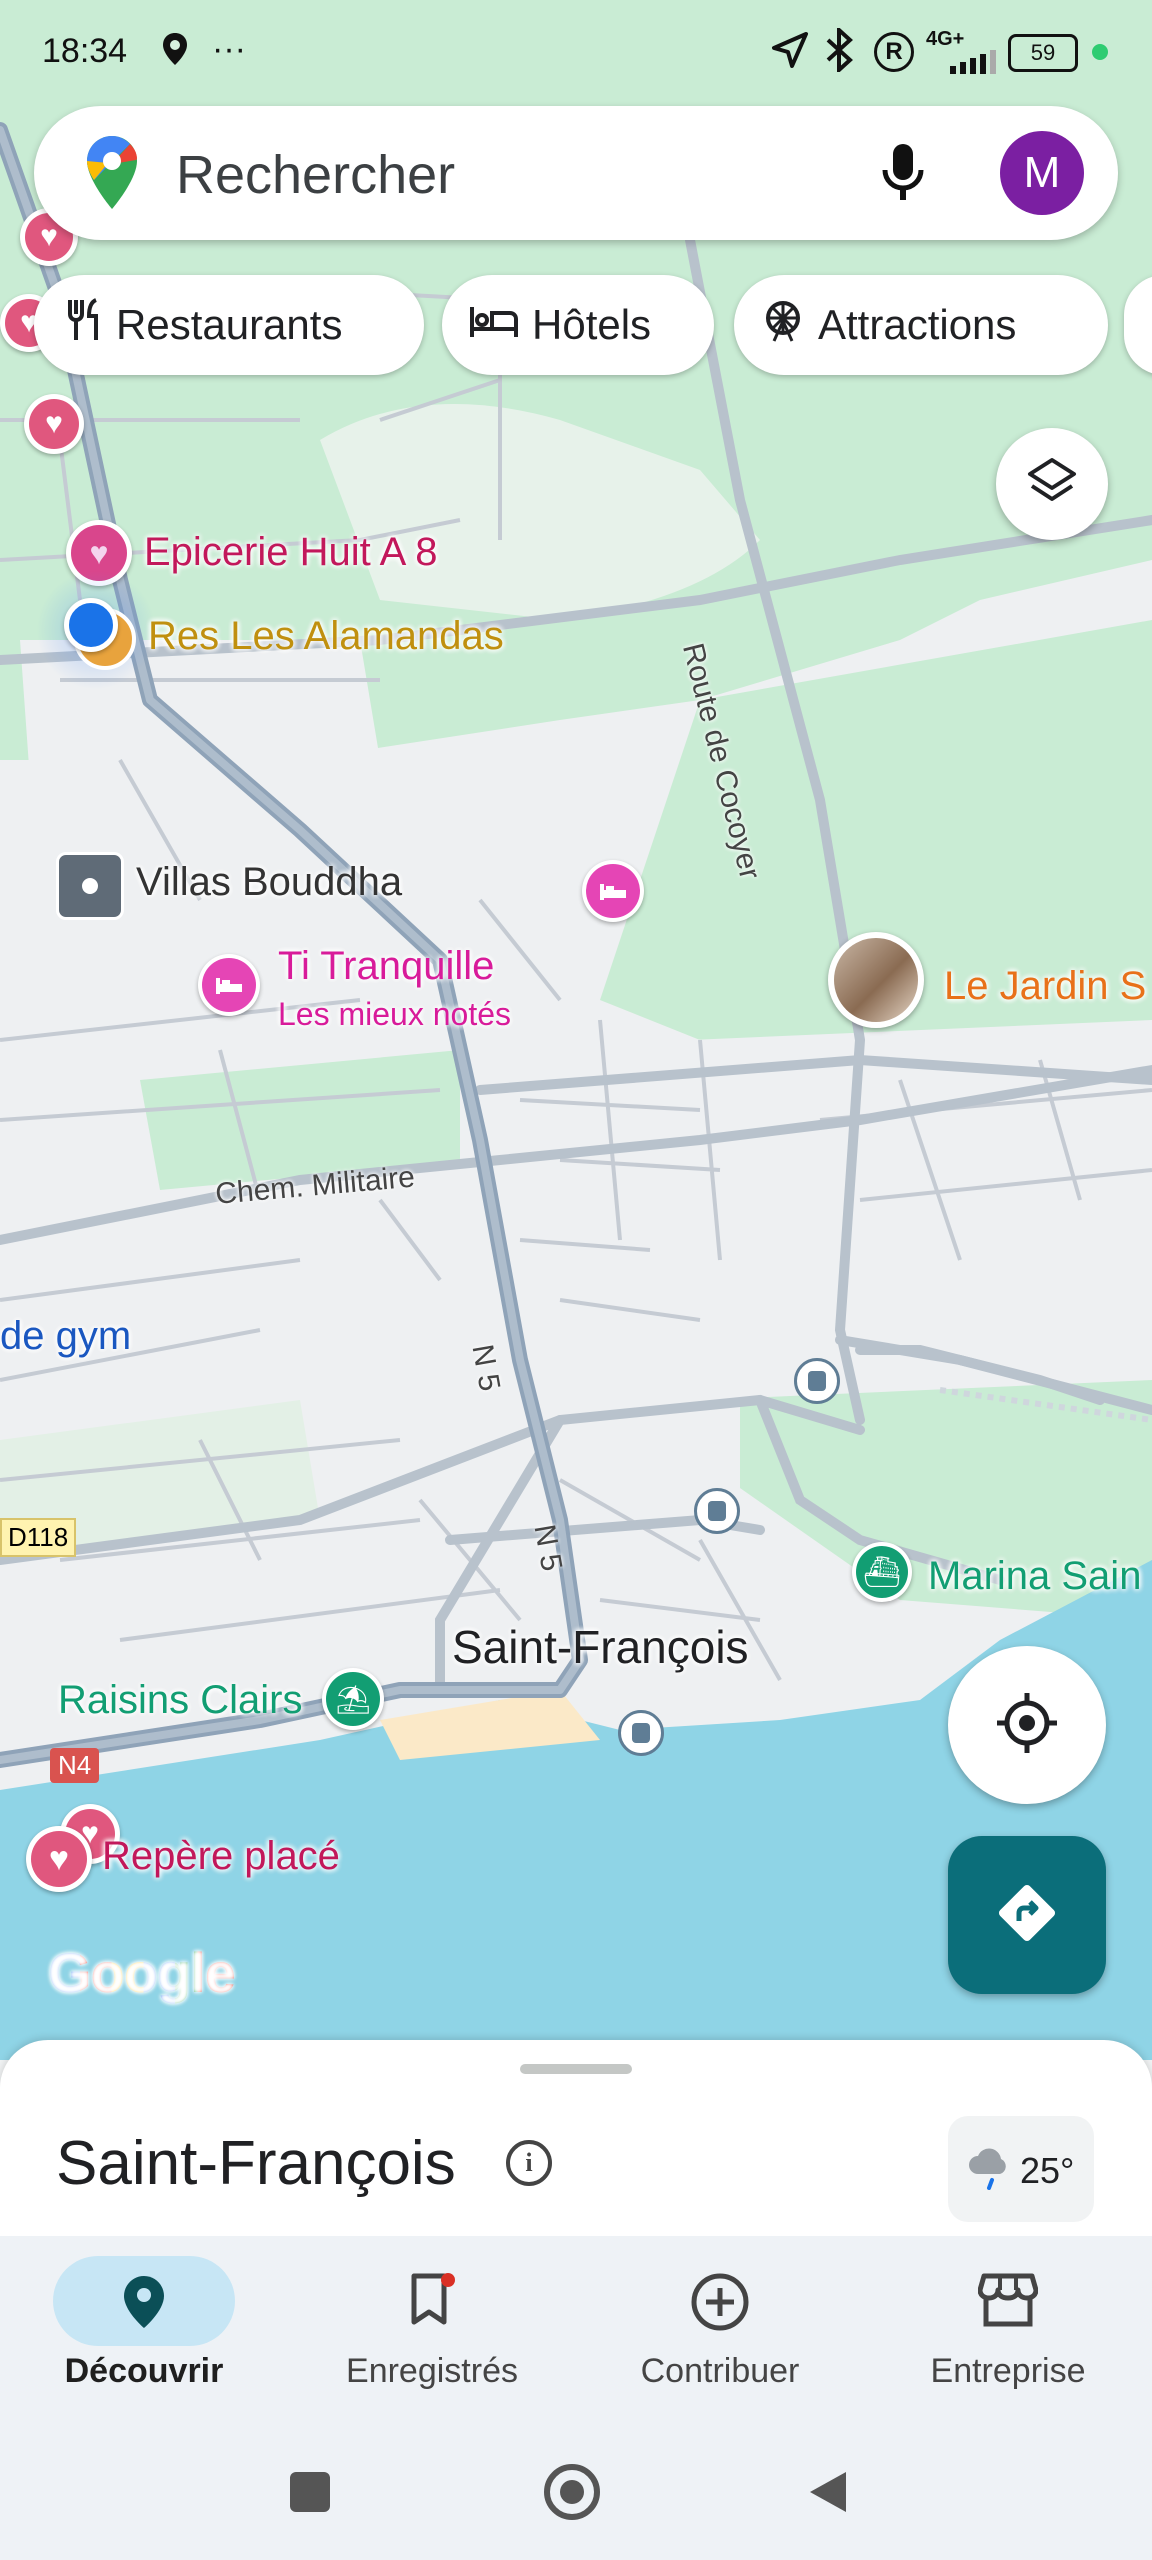 This screenshot has width=1152, height=2560. What do you see at coordinates (1047, 2170) in the screenshot?
I see `temperature: 25°` at bounding box center [1047, 2170].